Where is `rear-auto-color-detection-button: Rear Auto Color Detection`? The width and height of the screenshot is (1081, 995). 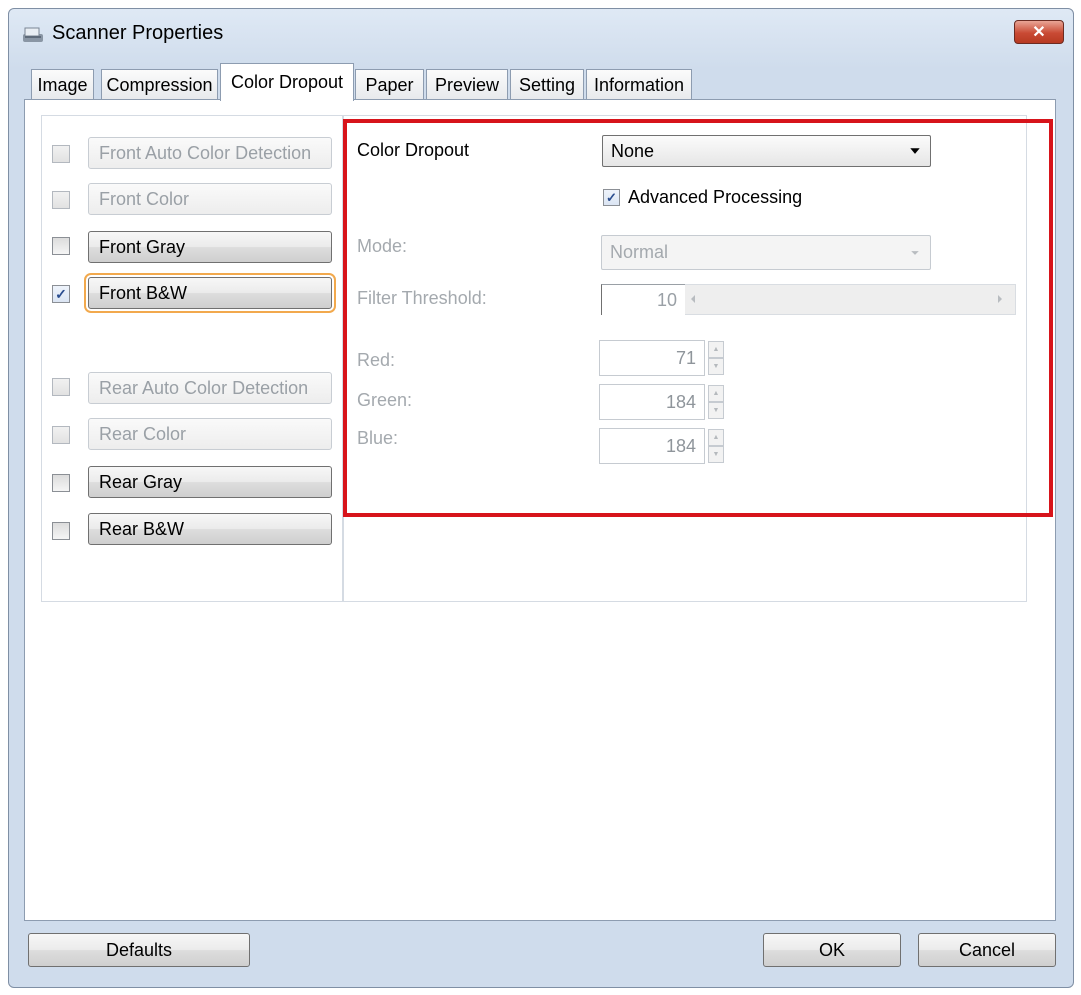 rear-auto-color-detection-button: Rear Auto Color Detection is located at coordinates (210, 388).